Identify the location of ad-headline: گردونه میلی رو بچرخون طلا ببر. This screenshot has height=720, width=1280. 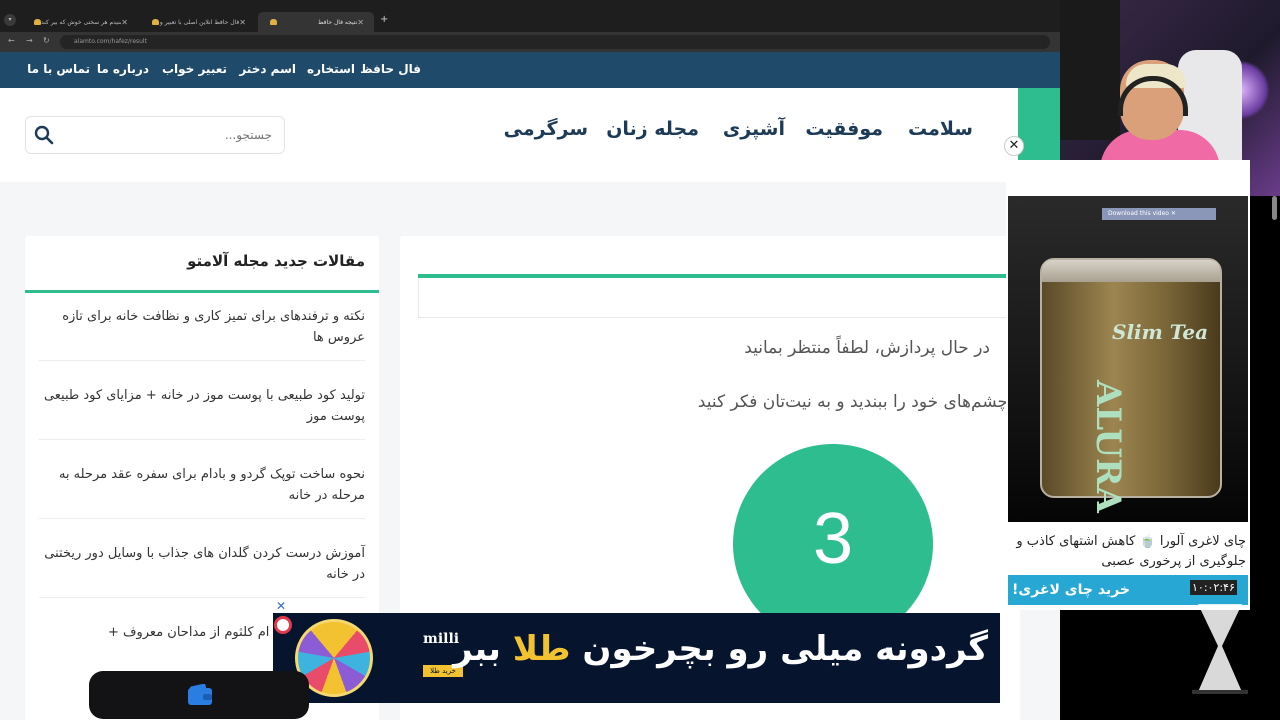
(720, 649).